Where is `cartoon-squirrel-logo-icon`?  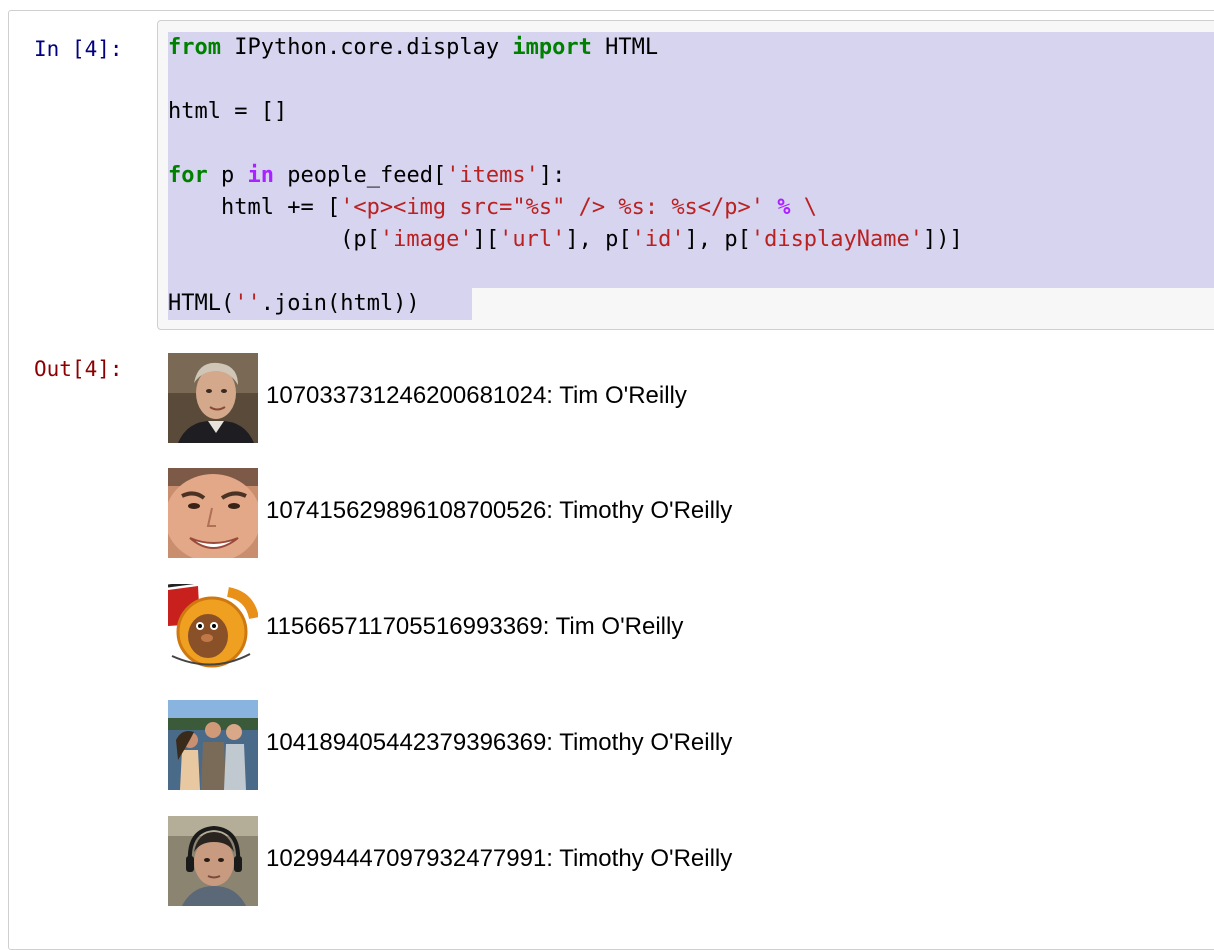
cartoon-squirrel-logo-icon is located at coordinates (213, 629).